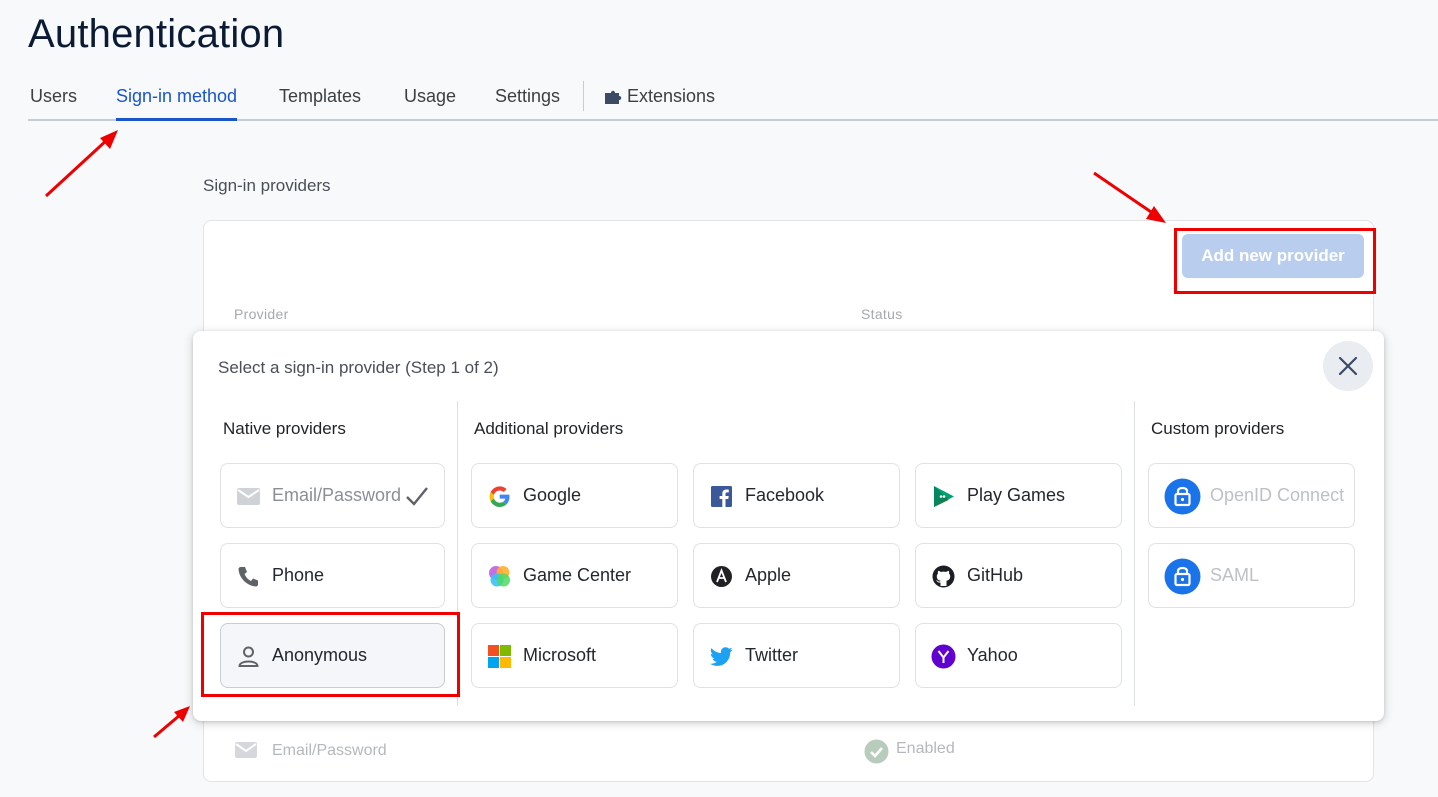 The image size is (1438, 797). I want to click on provider-label: Email/Password, so click(337, 495).